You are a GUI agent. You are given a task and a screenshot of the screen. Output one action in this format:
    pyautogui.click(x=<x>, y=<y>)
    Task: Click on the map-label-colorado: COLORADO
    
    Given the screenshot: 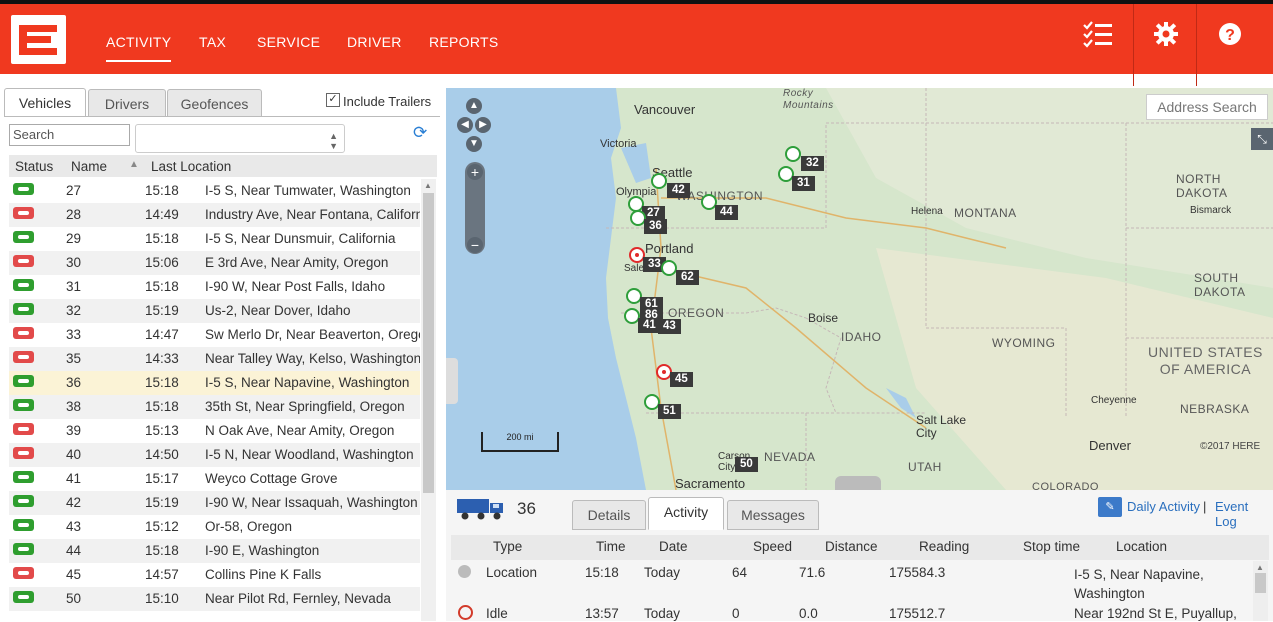 What is the action you would take?
    pyautogui.click(x=1065, y=485)
    